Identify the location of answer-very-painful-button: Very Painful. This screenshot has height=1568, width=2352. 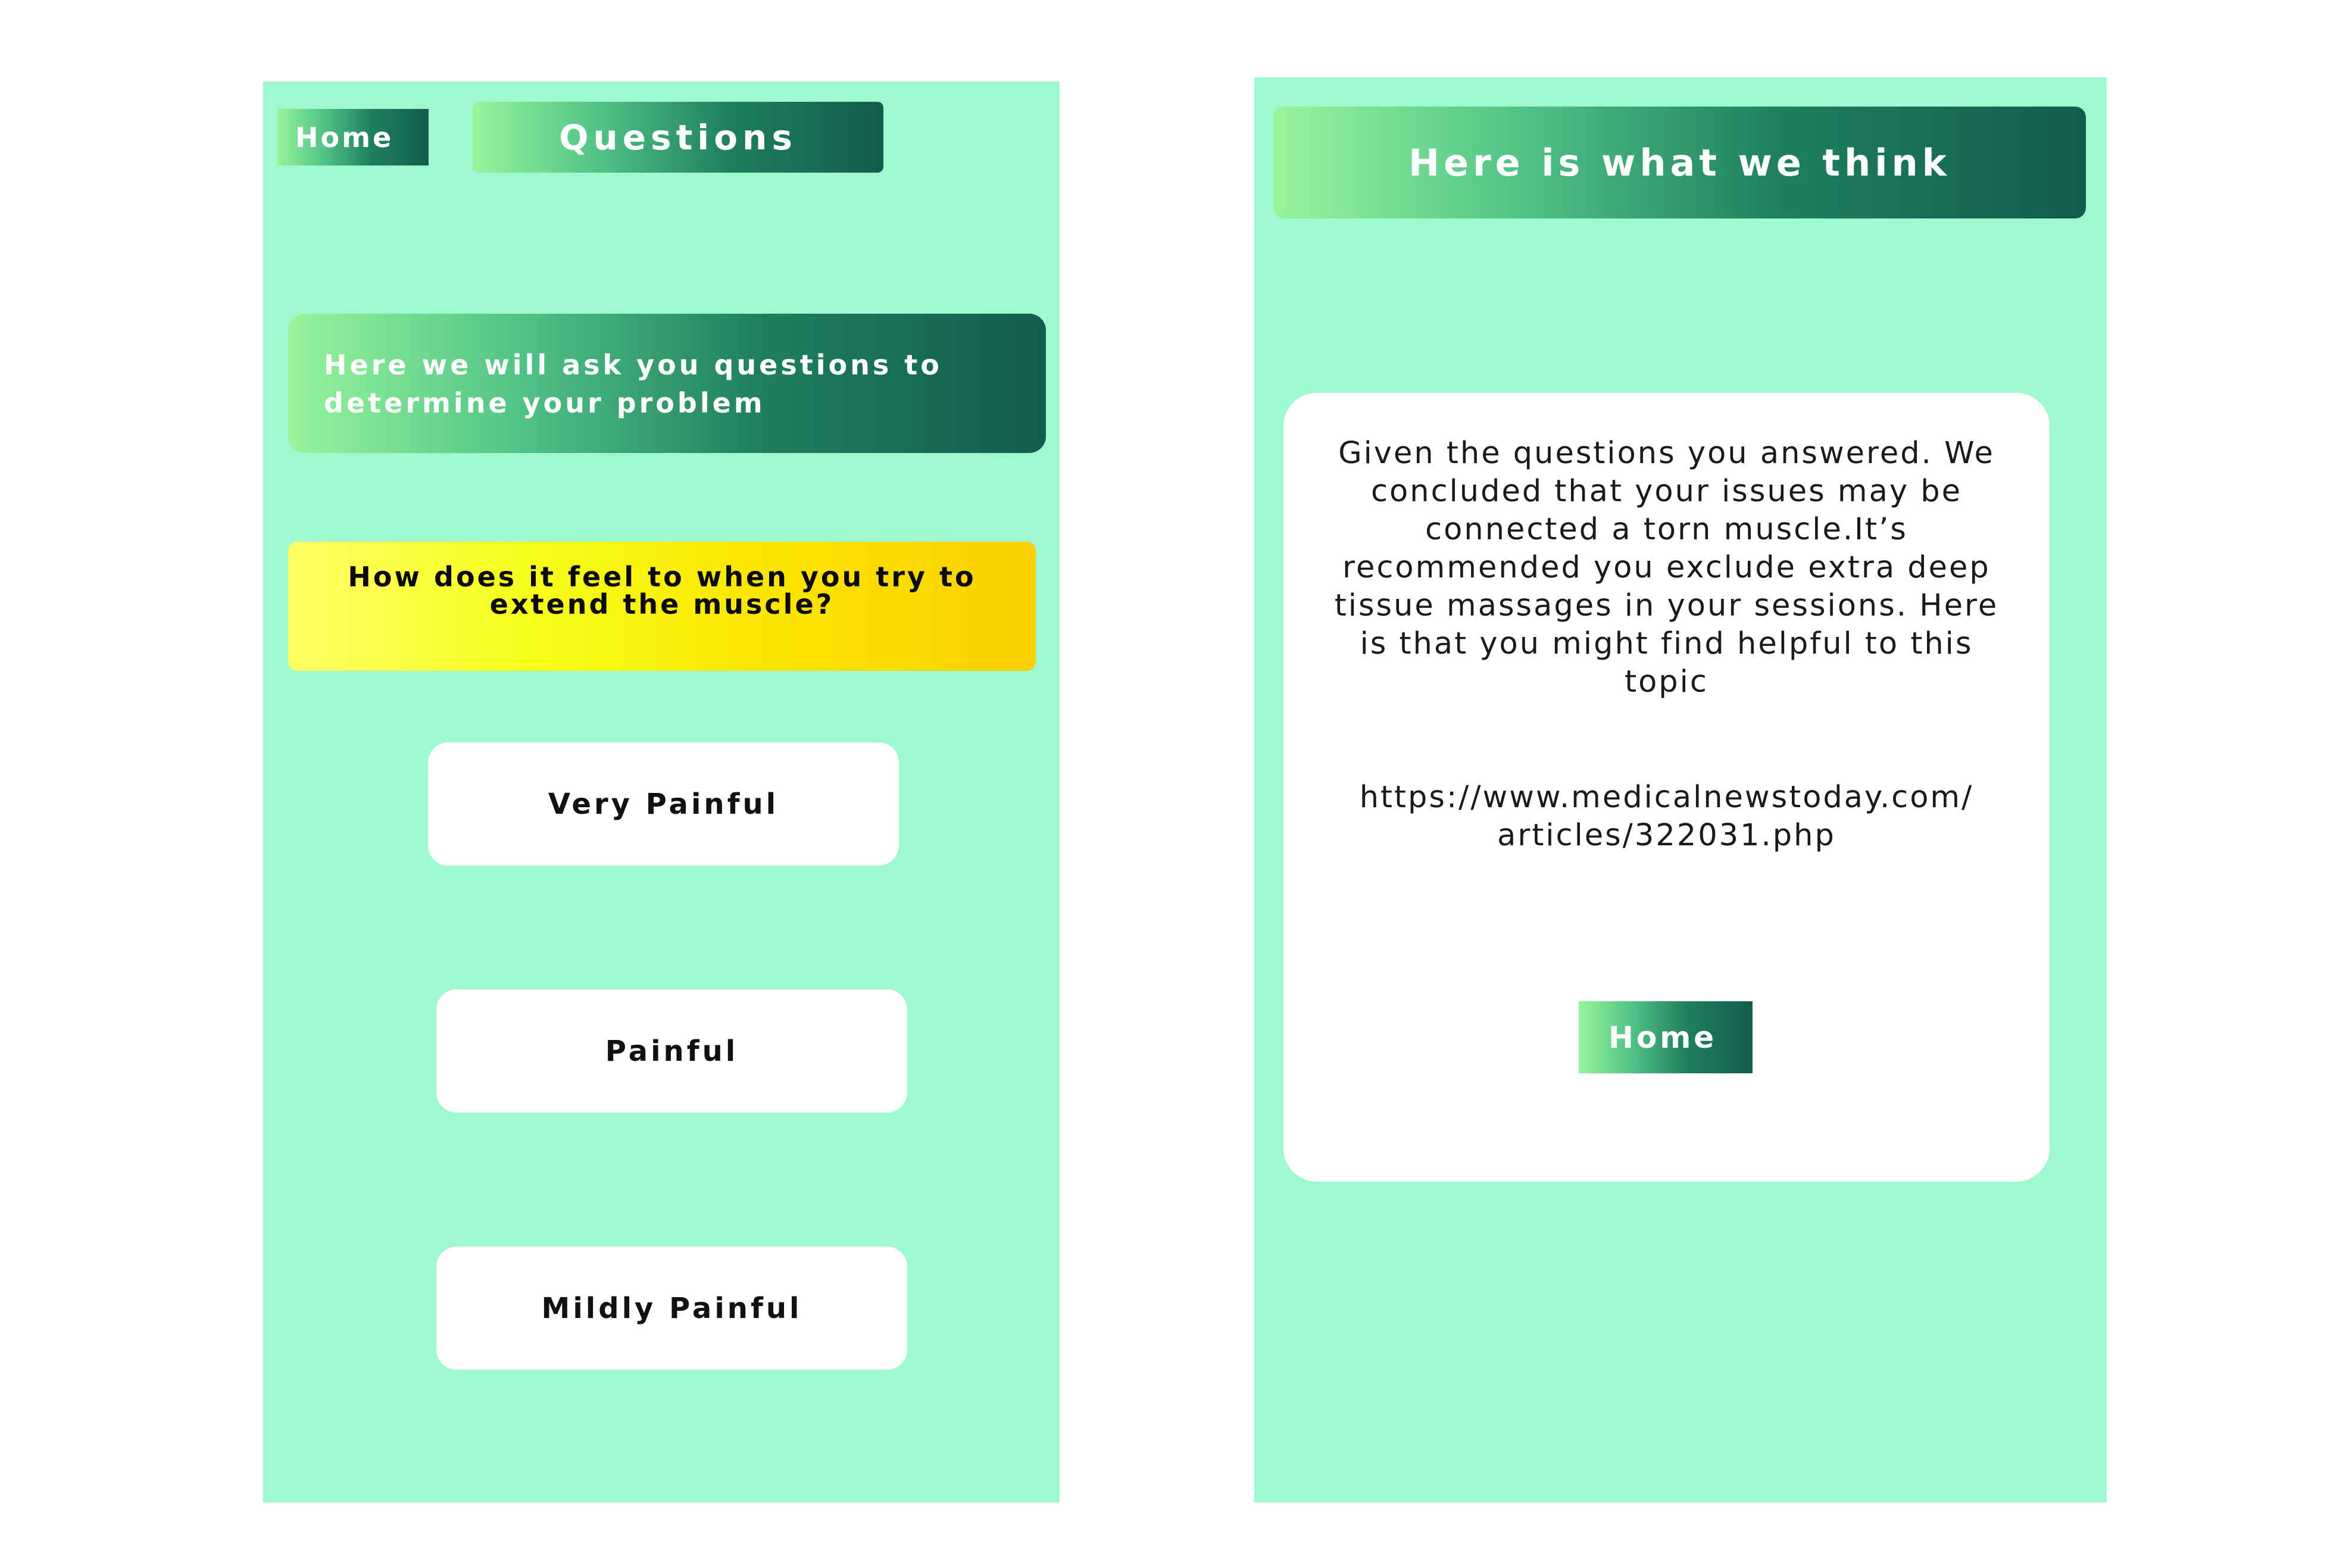
(663, 804).